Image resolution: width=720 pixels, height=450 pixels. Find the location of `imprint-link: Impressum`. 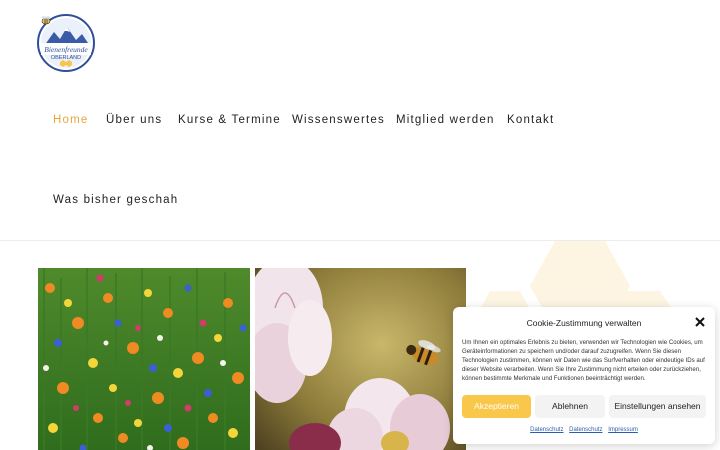

imprint-link: Impressum is located at coordinates (623, 430).